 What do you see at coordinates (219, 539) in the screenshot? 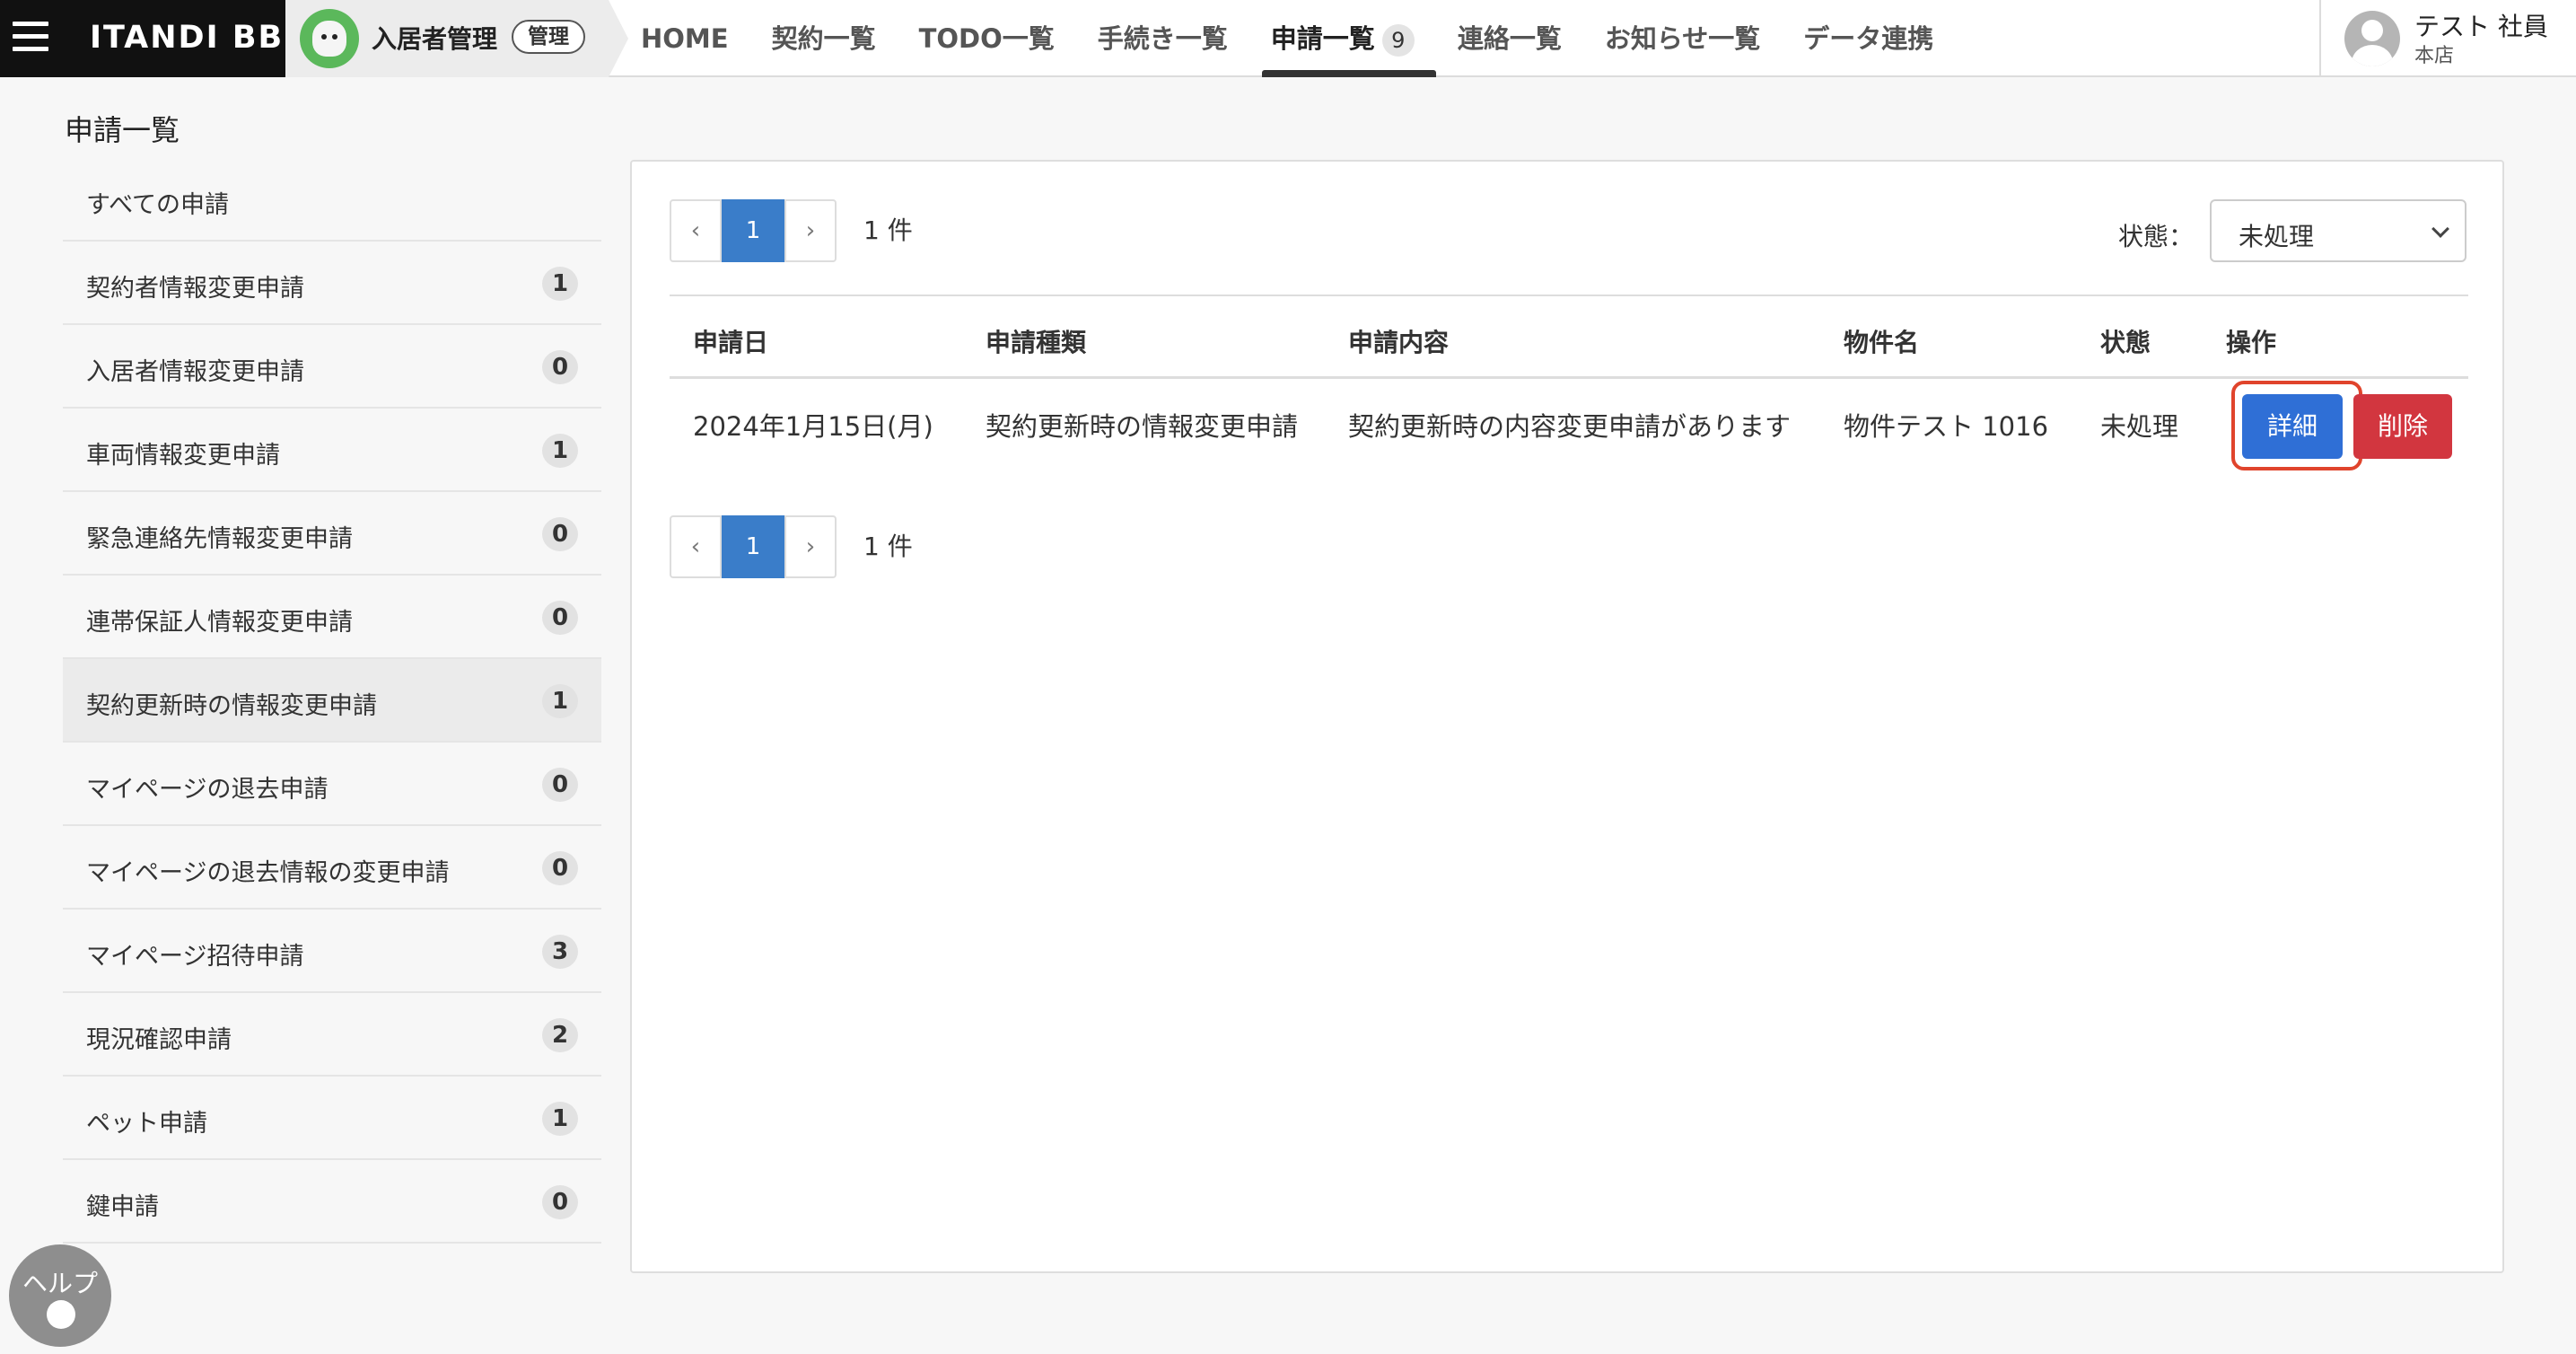
I see `sidebar-item-label: 緊急連絡先情報変更申請` at bounding box center [219, 539].